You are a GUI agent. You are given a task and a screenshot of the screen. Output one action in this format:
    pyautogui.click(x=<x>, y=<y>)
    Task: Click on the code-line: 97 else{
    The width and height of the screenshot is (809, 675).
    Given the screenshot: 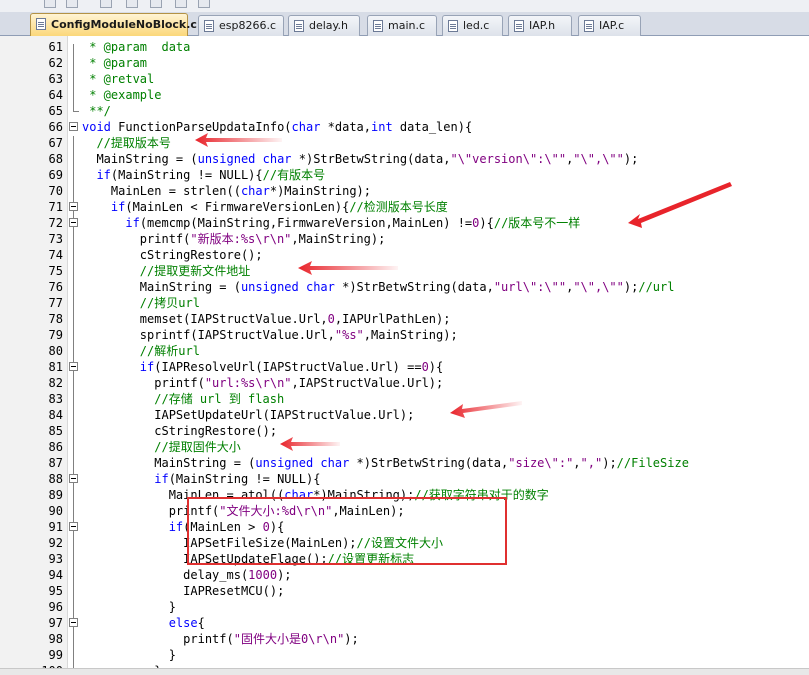 What is the action you would take?
    pyautogui.click(x=404, y=623)
    